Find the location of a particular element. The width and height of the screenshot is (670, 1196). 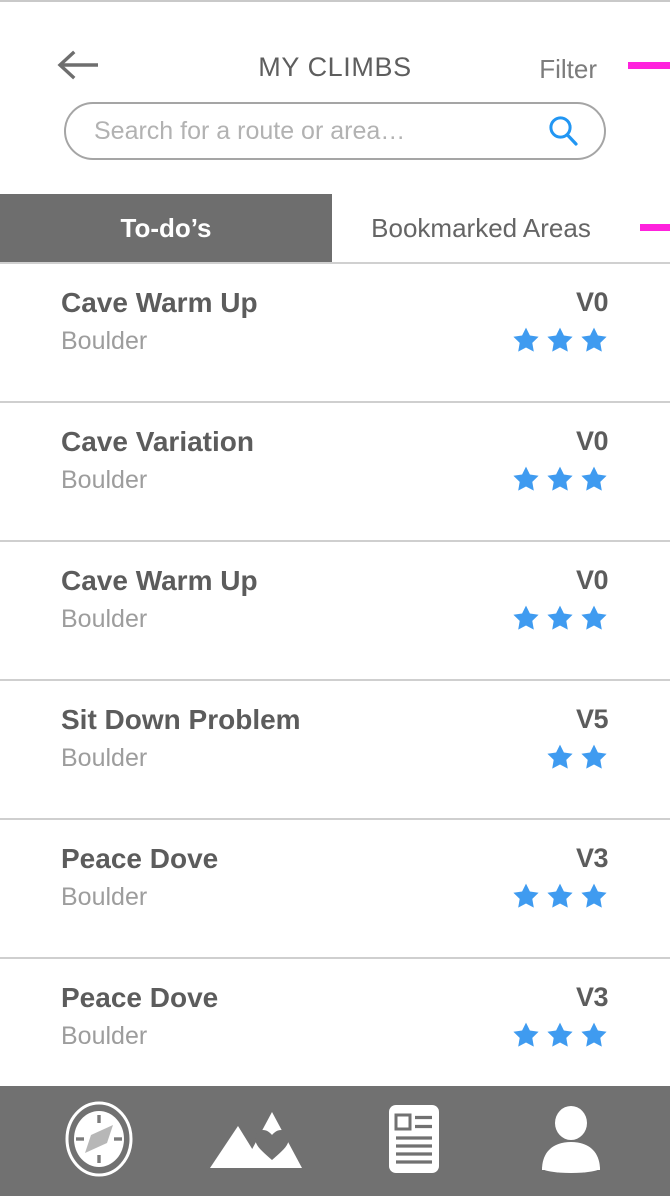

search-bar is located at coordinates (335, 131).